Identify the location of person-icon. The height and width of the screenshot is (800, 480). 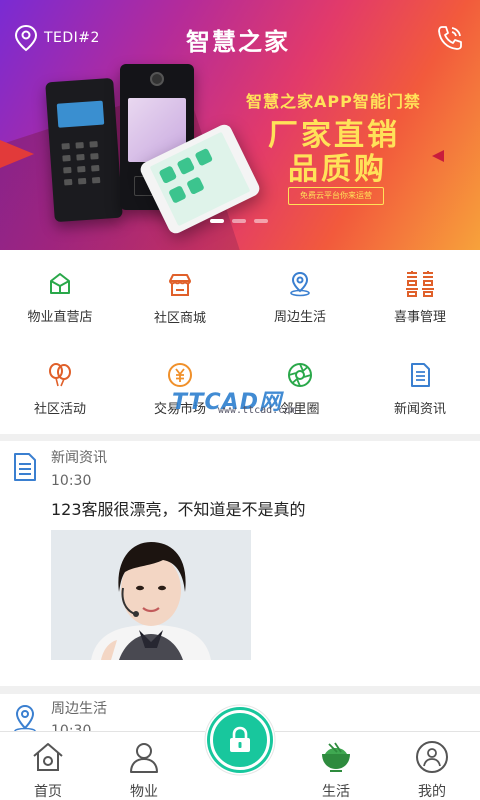
(144, 758).